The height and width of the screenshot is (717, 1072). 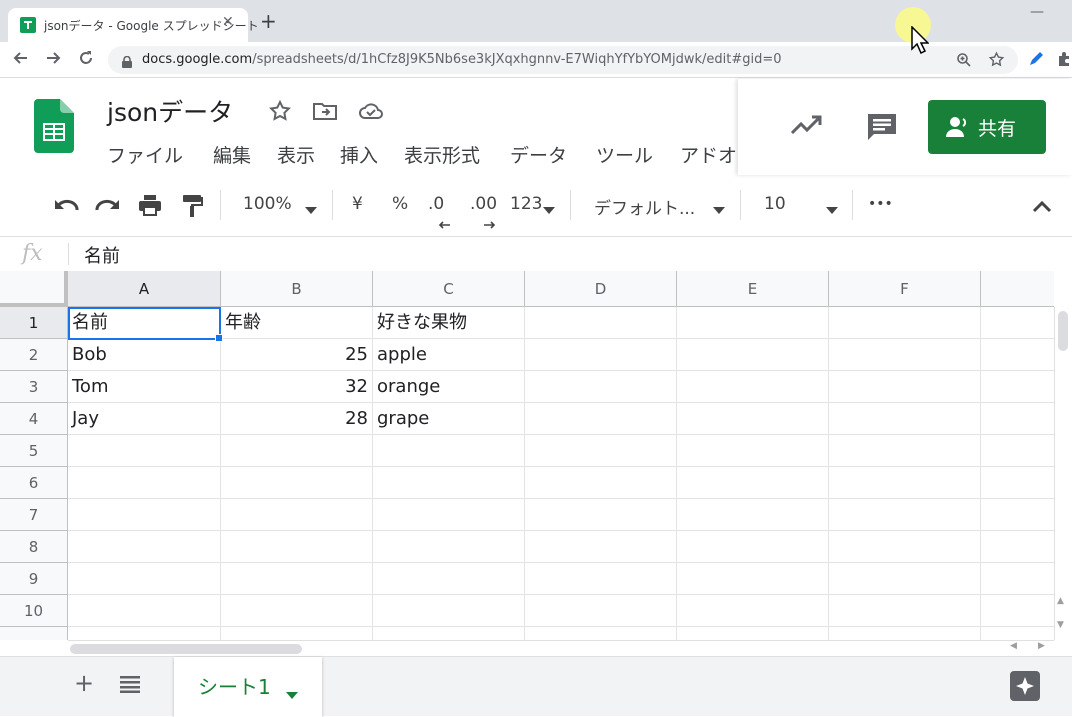 I want to click on row-header-9: 9, so click(x=34, y=579).